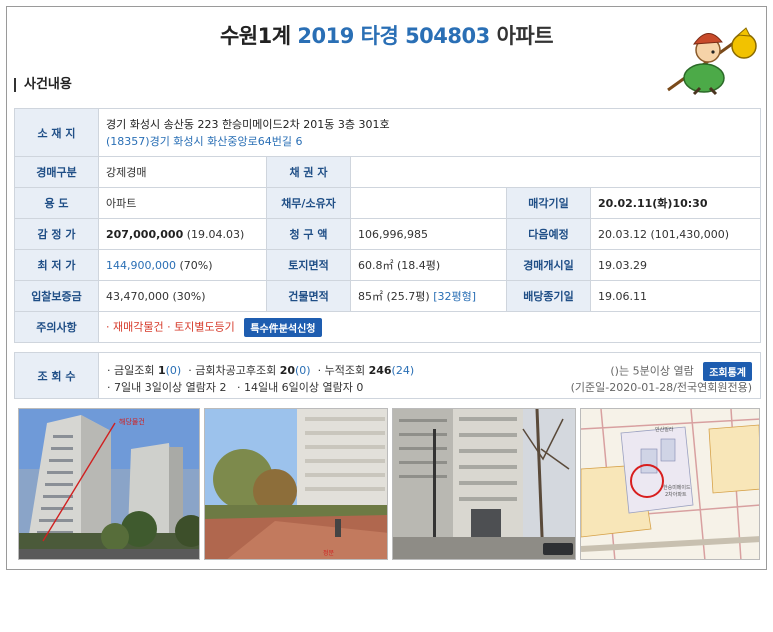  I want to click on map-label-1: 한승미메이드, so click(677, 487).